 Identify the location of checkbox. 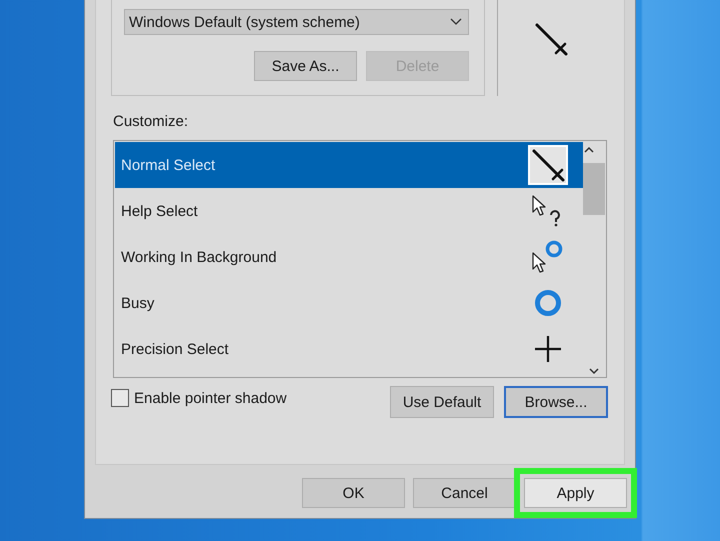
(120, 398).